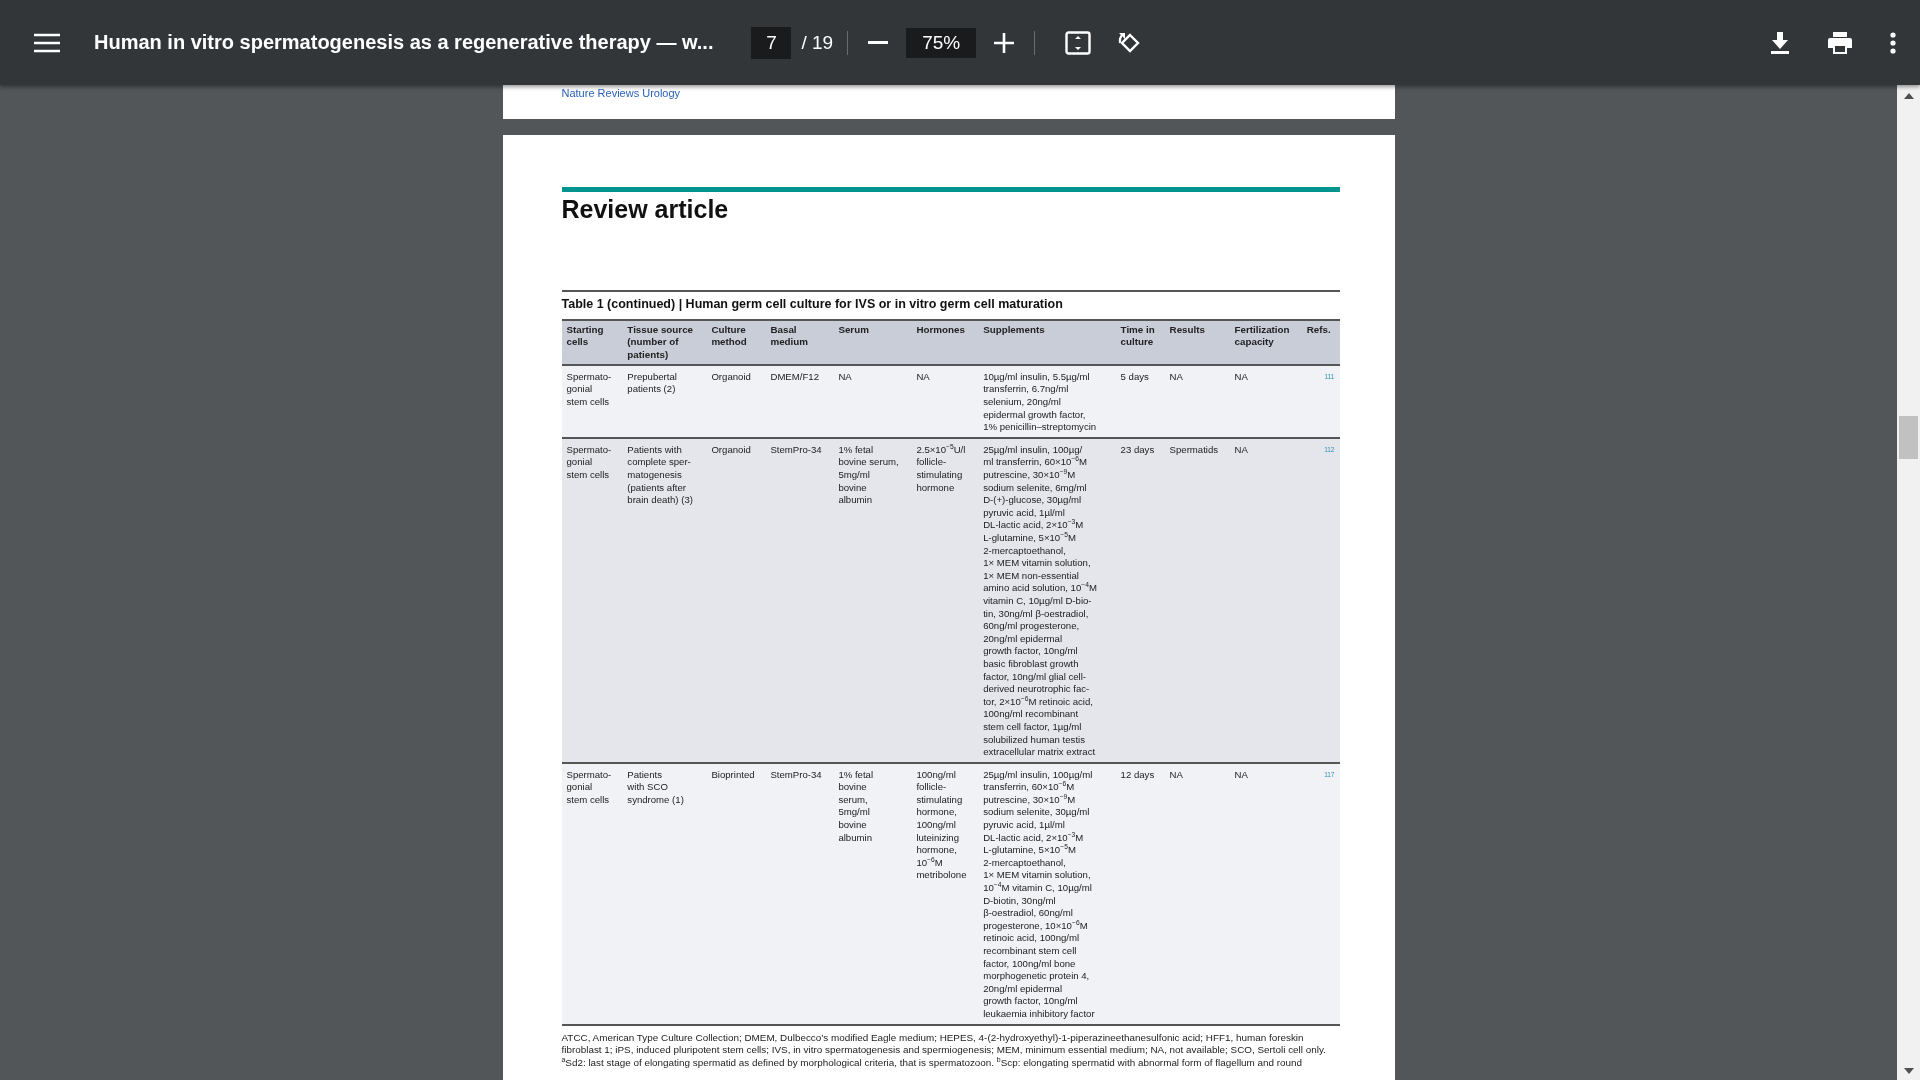  Describe the element at coordinates (945, 342) in the screenshot. I see `column-header: Hormones` at that location.